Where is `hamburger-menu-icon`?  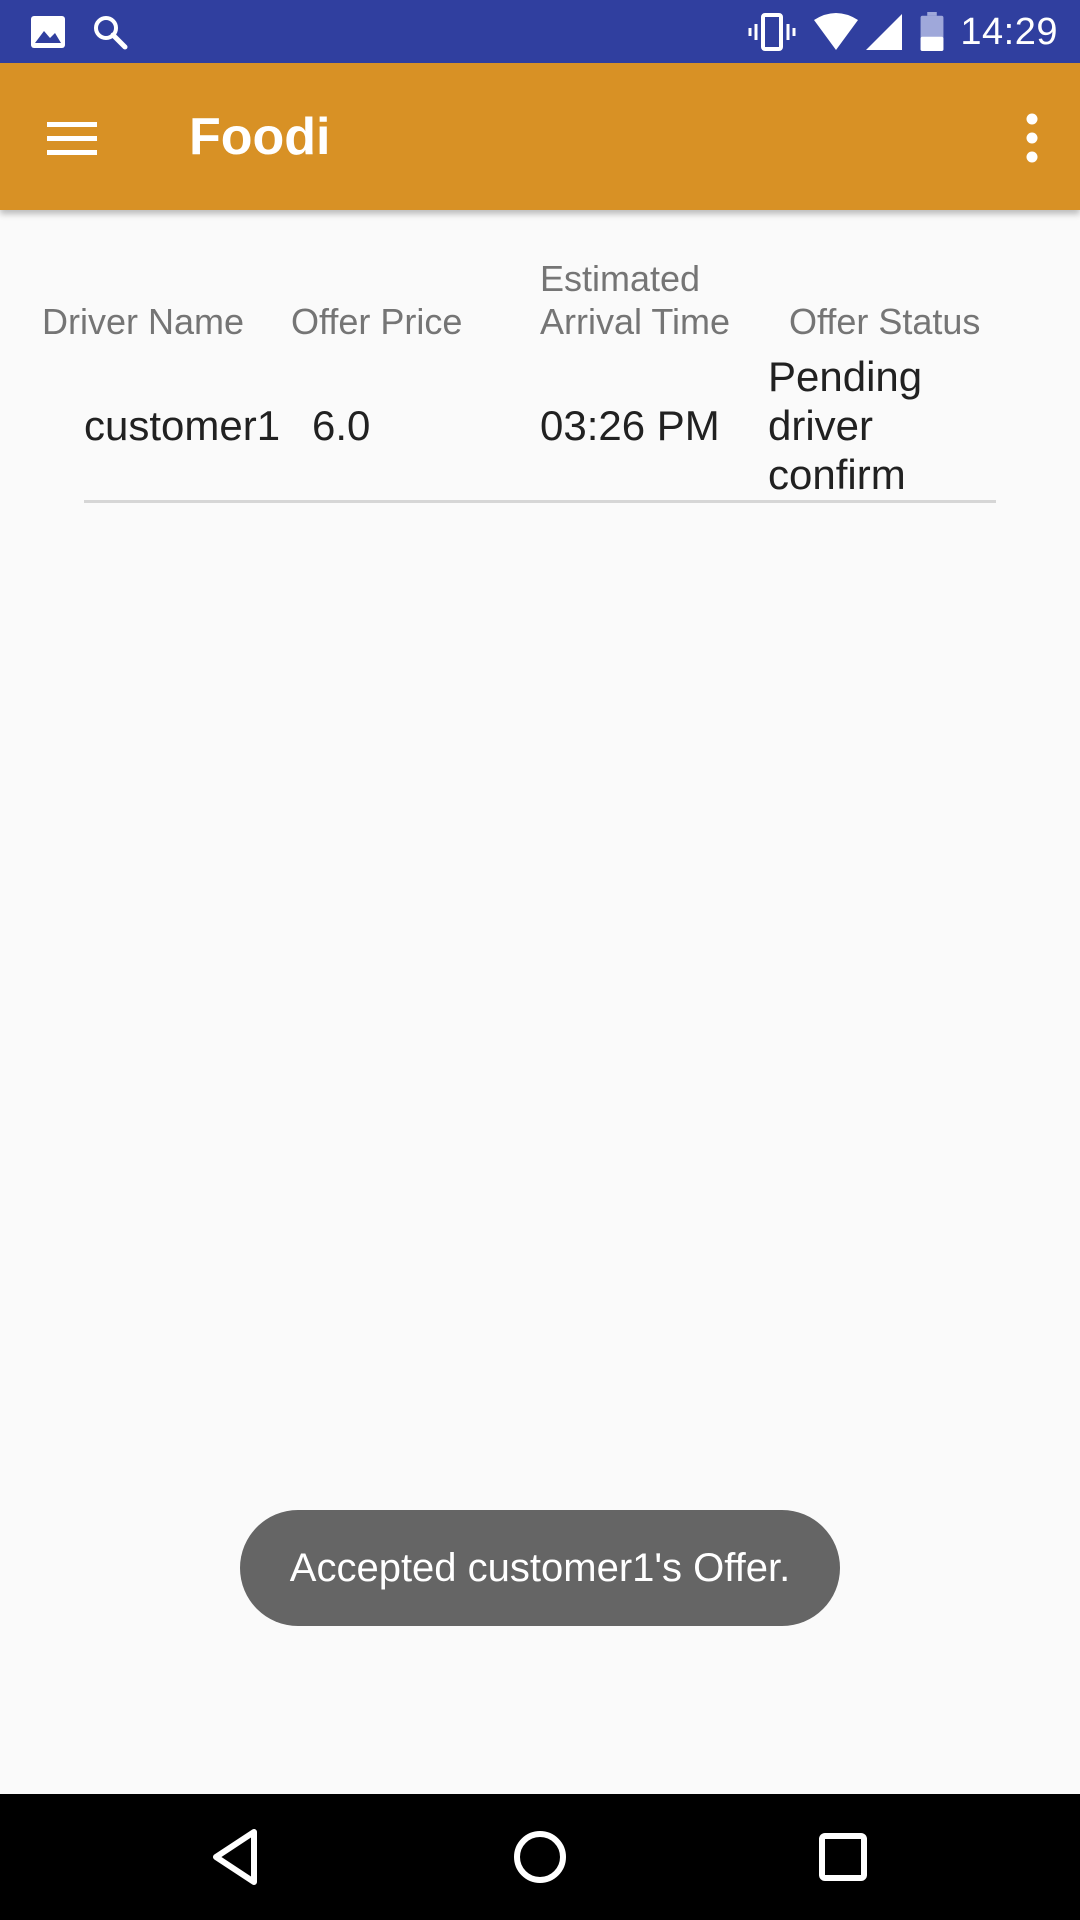
hamburger-menu-icon is located at coordinates (72, 138).